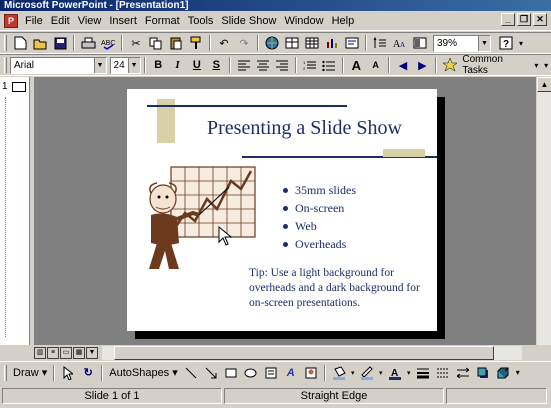 The height and width of the screenshot is (408, 551). Describe the element at coordinates (53, 353) in the screenshot. I see `outline-view-icon: ≡` at that location.